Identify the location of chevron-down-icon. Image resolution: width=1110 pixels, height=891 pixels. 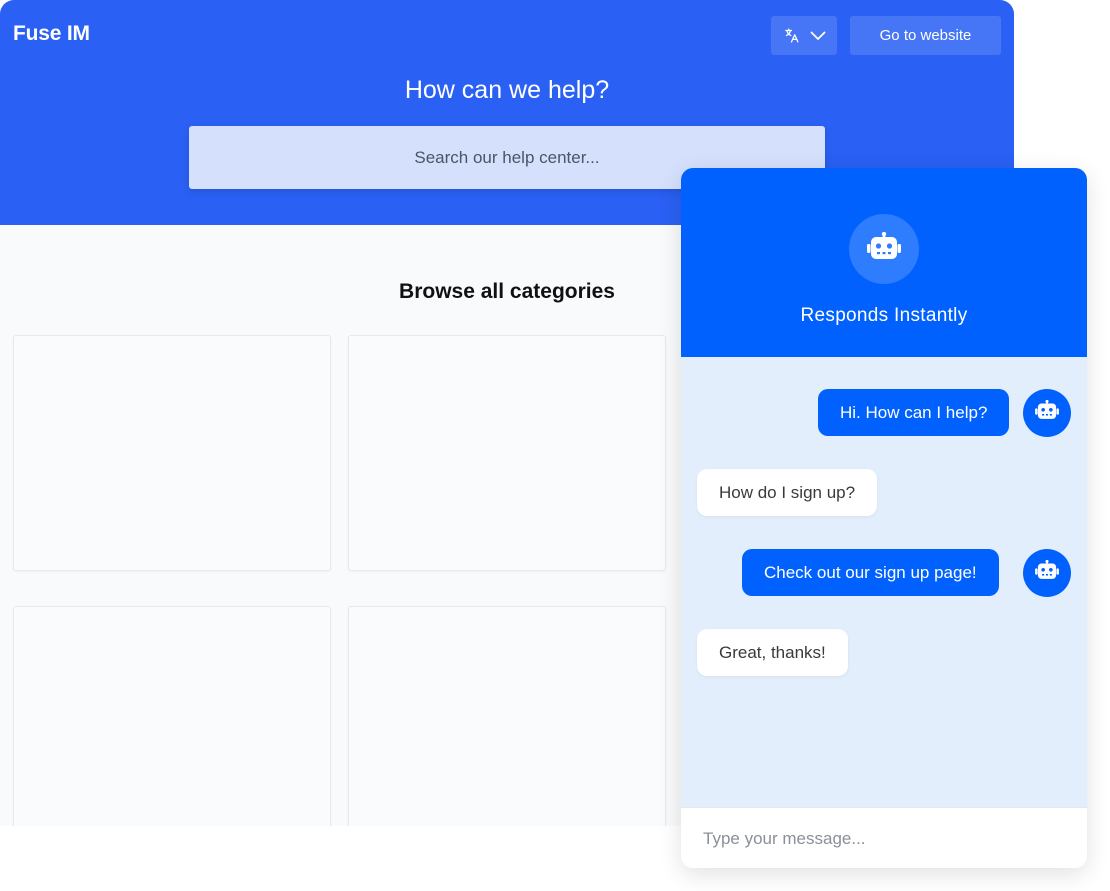
(818, 36).